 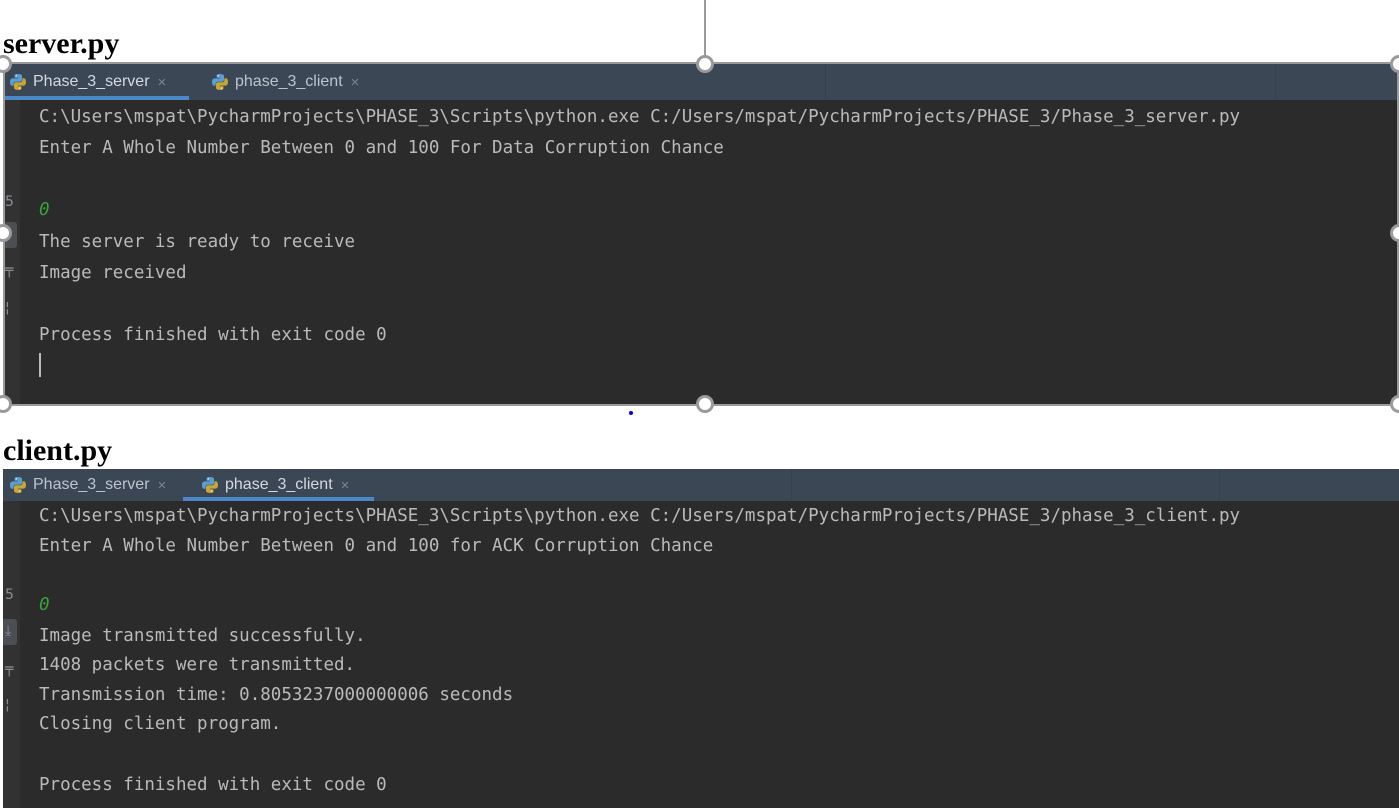 What do you see at coordinates (705, 64) in the screenshot?
I see `resize-handle-top` at bounding box center [705, 64].